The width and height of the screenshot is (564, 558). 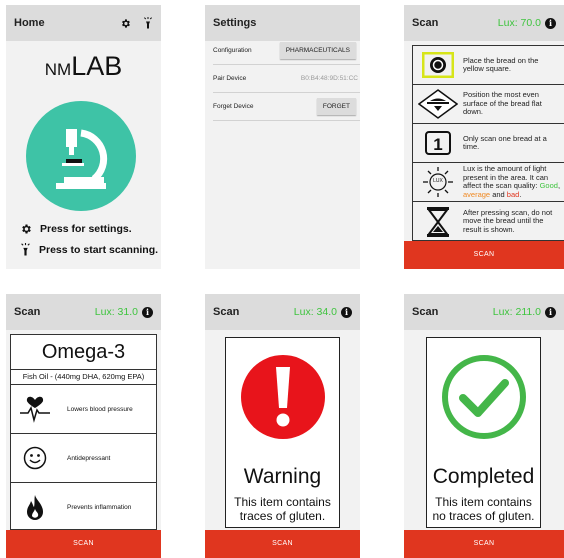 I want to click on flame-icon, so click(x=35, y=507).